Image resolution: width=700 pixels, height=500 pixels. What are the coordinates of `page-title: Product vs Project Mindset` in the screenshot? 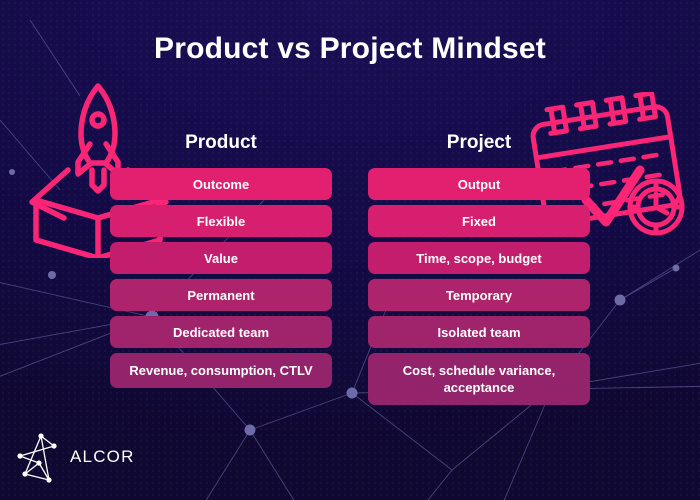 It's located at (350, 48).